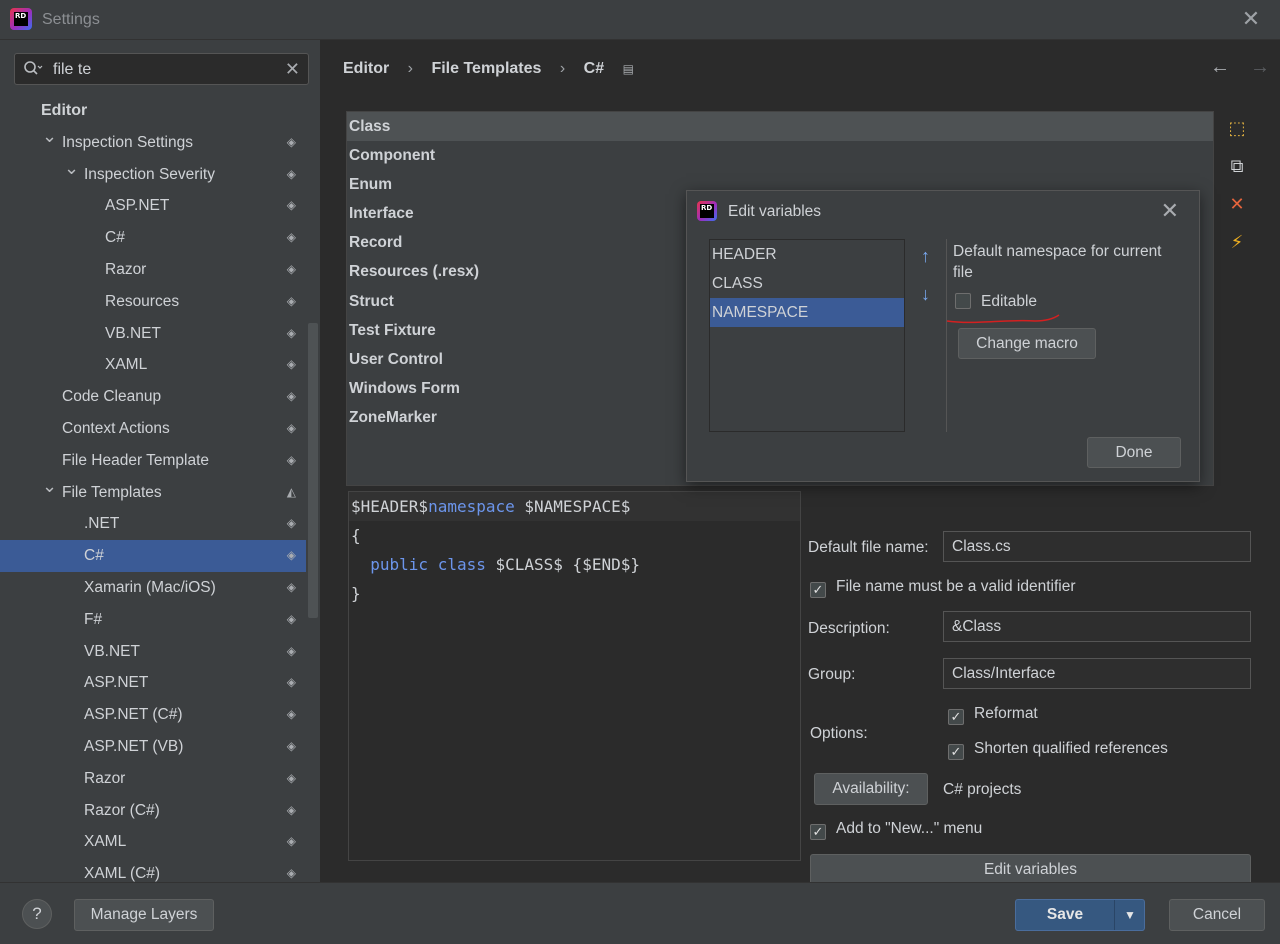  What do you see at coordinates (71, 19) in the screenshot?
I see `window-title: Settings` at bounding box center [71, 19].